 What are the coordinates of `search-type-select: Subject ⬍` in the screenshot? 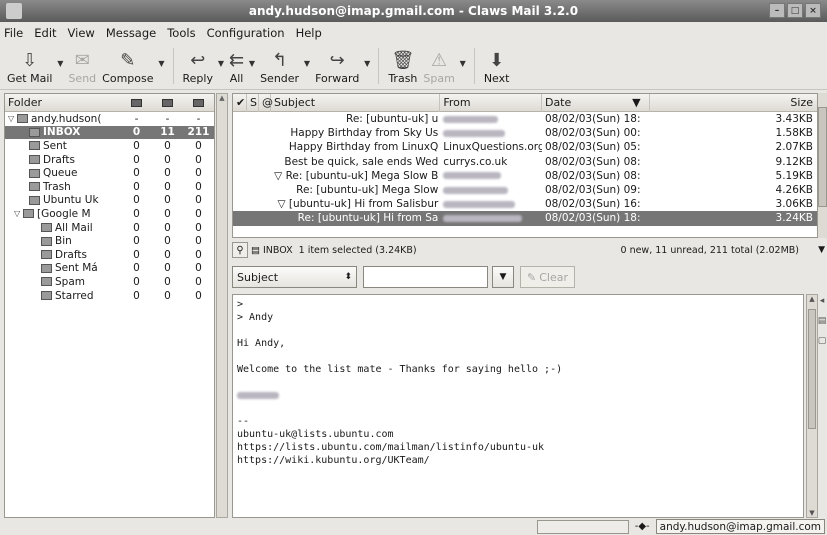 It's located at (294, 277).